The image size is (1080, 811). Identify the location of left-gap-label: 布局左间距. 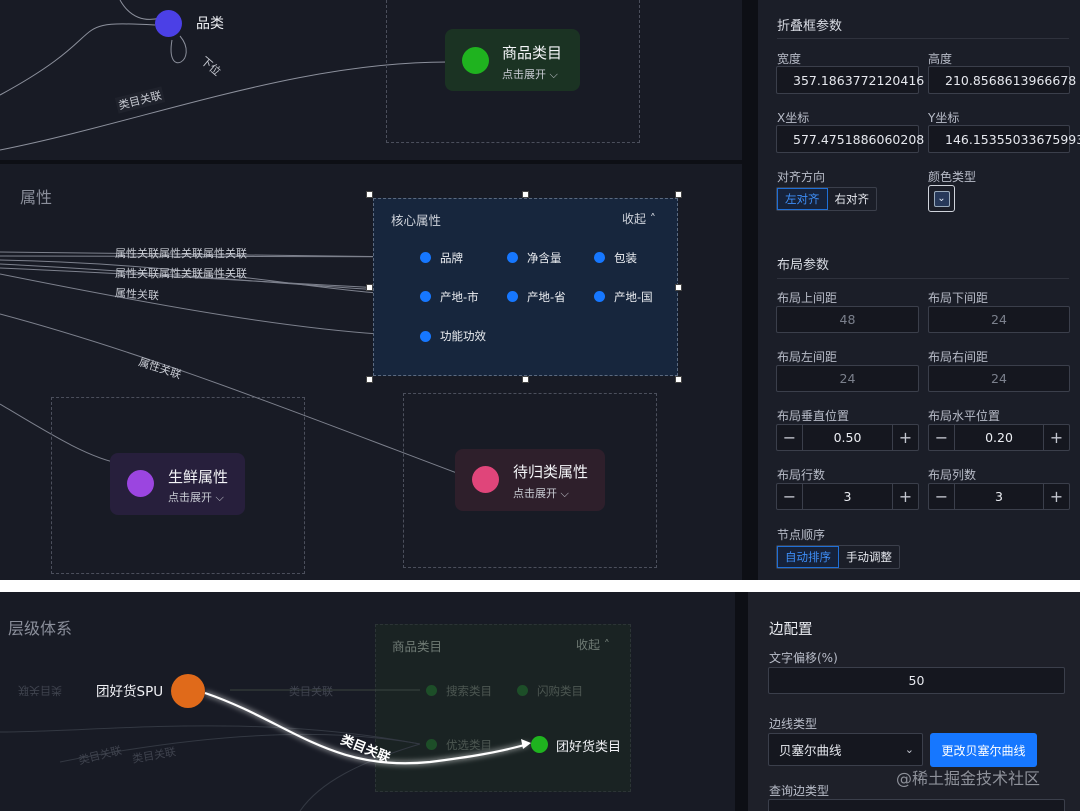
(807, 357).